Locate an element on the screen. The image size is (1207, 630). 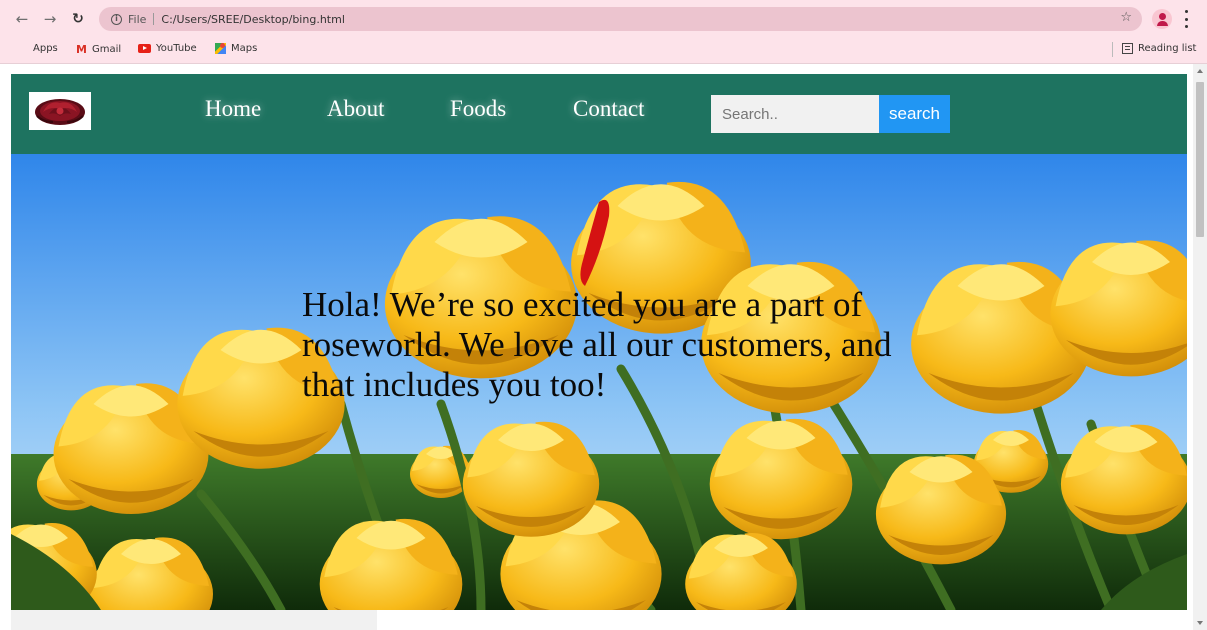
bookmark-youtube: YouTube is located at coordinates (167, 48).